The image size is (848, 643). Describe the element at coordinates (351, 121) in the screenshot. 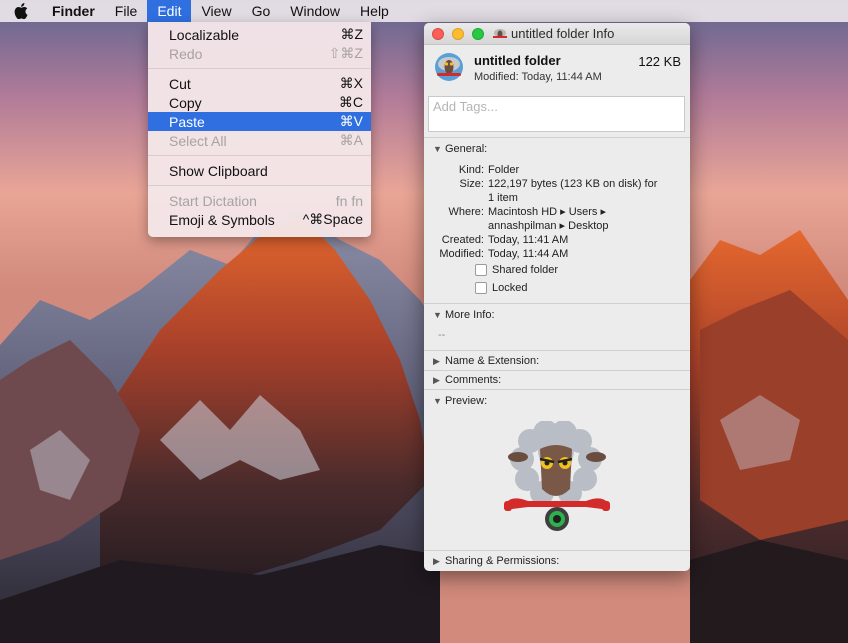

I see `menu-item-shortcut: ⌘V` at that location.